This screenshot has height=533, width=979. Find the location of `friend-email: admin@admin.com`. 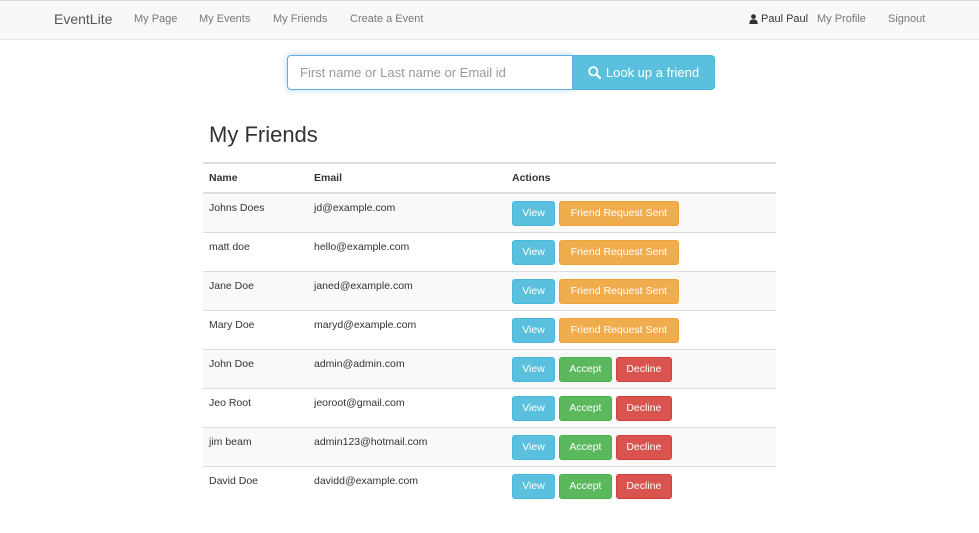

friend-email: admin@admin.com is located at coordinates (407, 368).